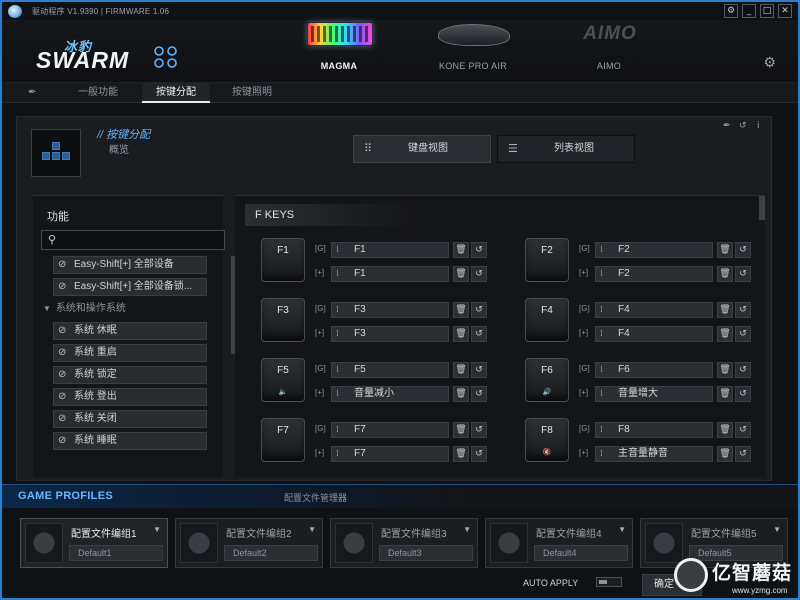 The image size is (800, 600). Describe the element at coordinates (654, 394) in the screenshot. I see `assignment-field: ⁞ 音量增大` at that location.